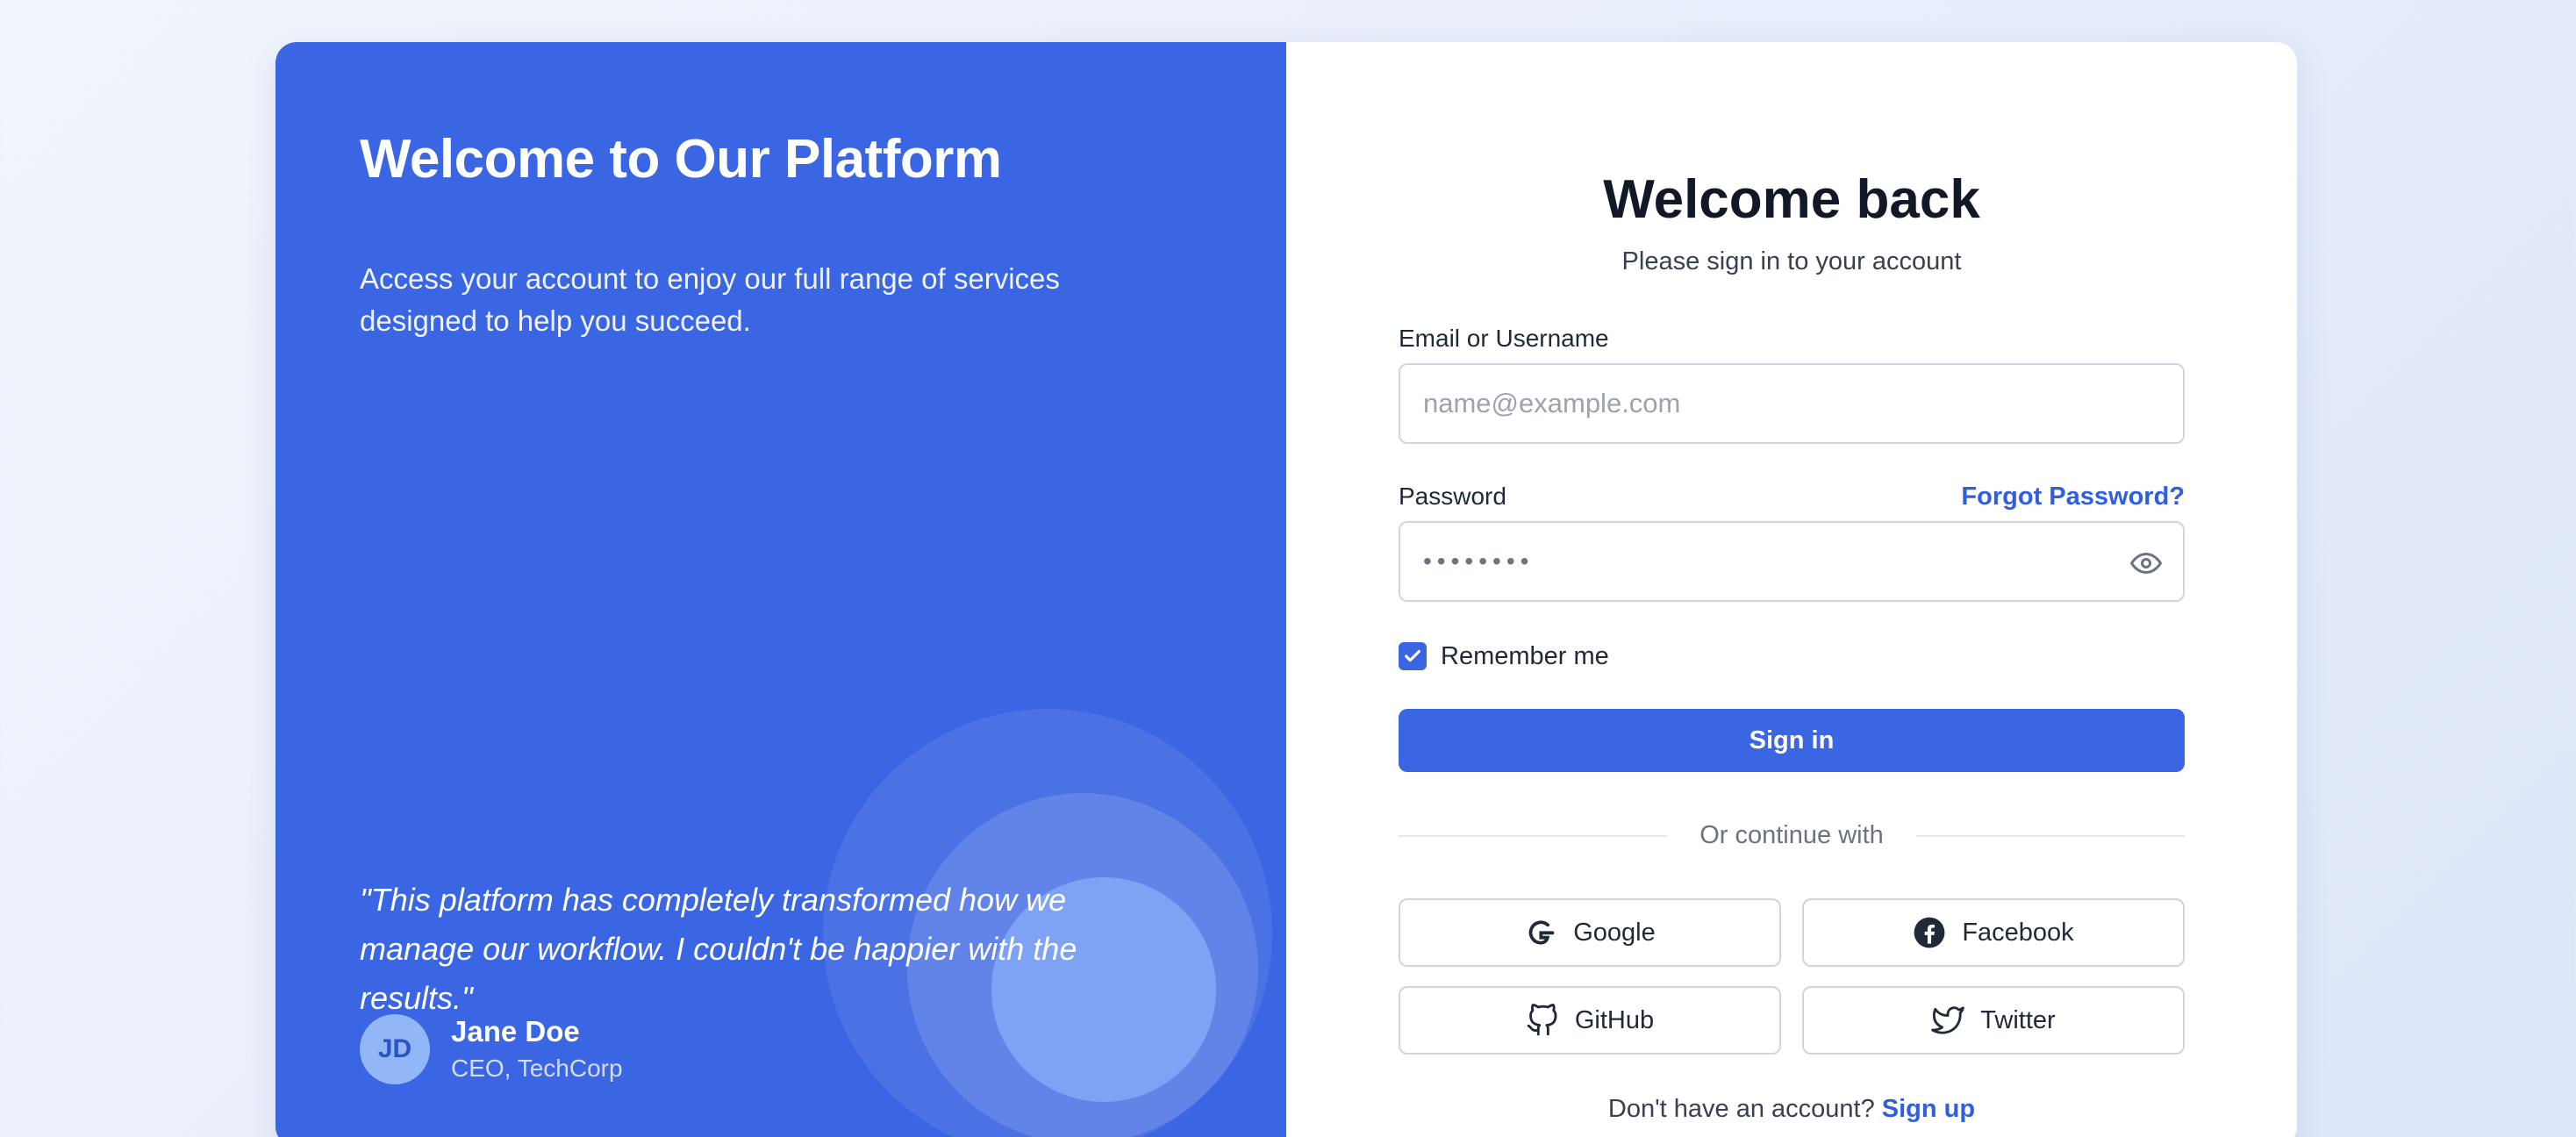  I want to click on testimonial-author: JD Jane Doe CEO, TechCorp, so click(491, 1049).